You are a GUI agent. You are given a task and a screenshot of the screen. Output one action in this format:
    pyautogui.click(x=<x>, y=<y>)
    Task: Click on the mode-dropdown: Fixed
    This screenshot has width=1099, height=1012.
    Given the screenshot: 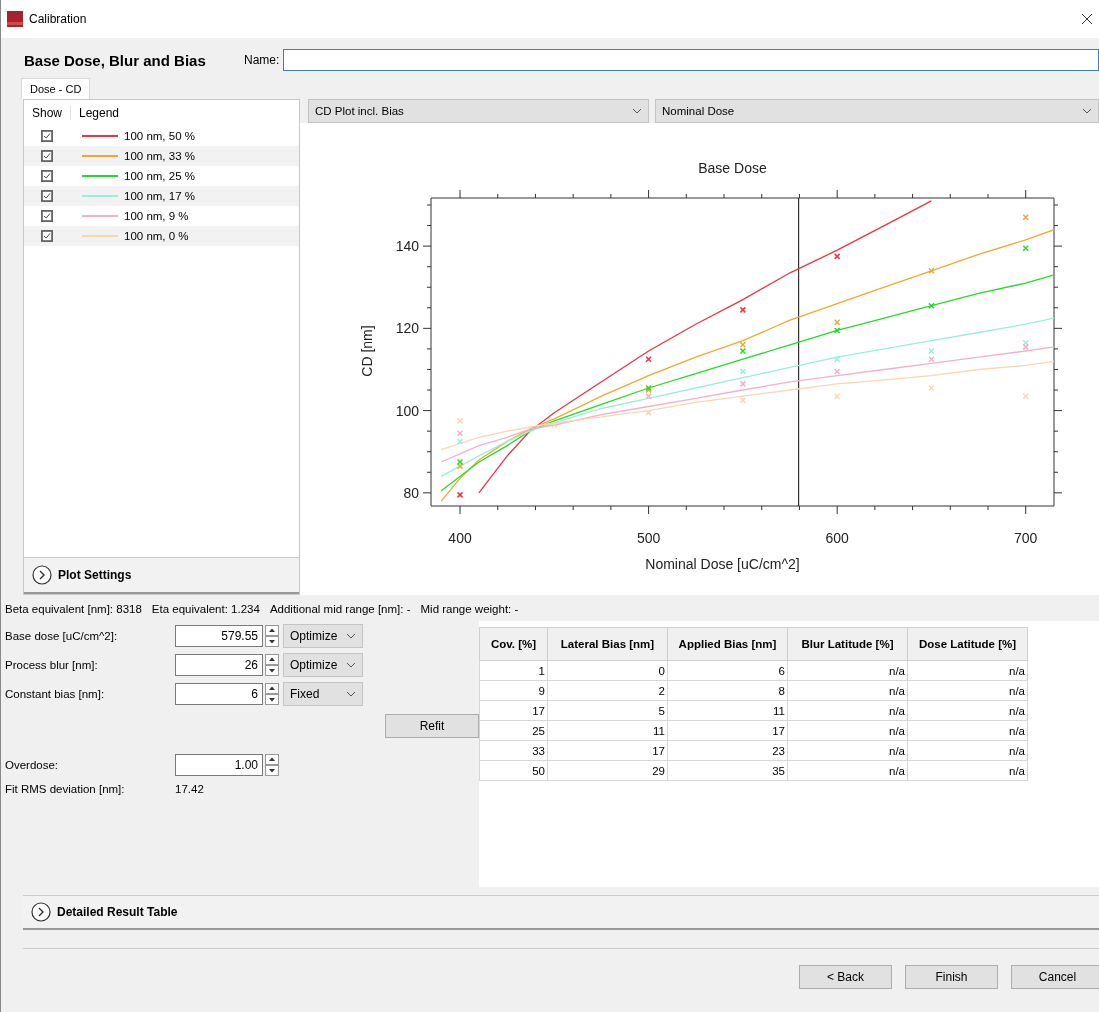 What is the action you would take?
    pyautogui.click(x=323, y=693)
    